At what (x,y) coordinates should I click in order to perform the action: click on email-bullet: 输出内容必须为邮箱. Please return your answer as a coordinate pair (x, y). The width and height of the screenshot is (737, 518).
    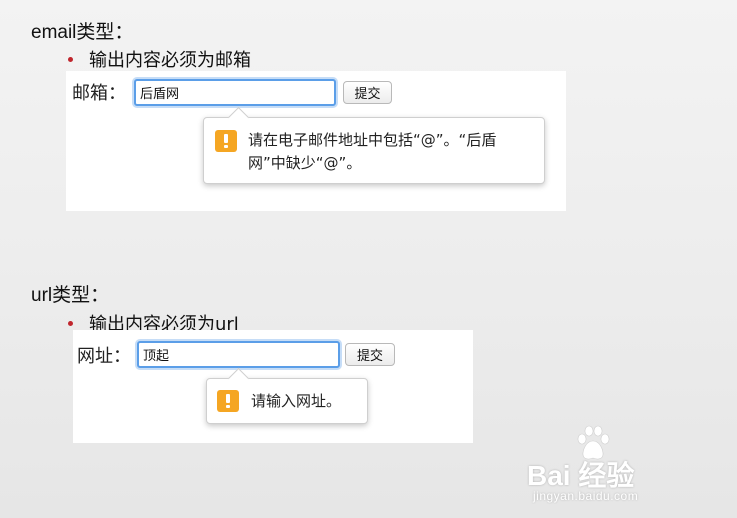
    Looking at the image, I should click on (159, 59).